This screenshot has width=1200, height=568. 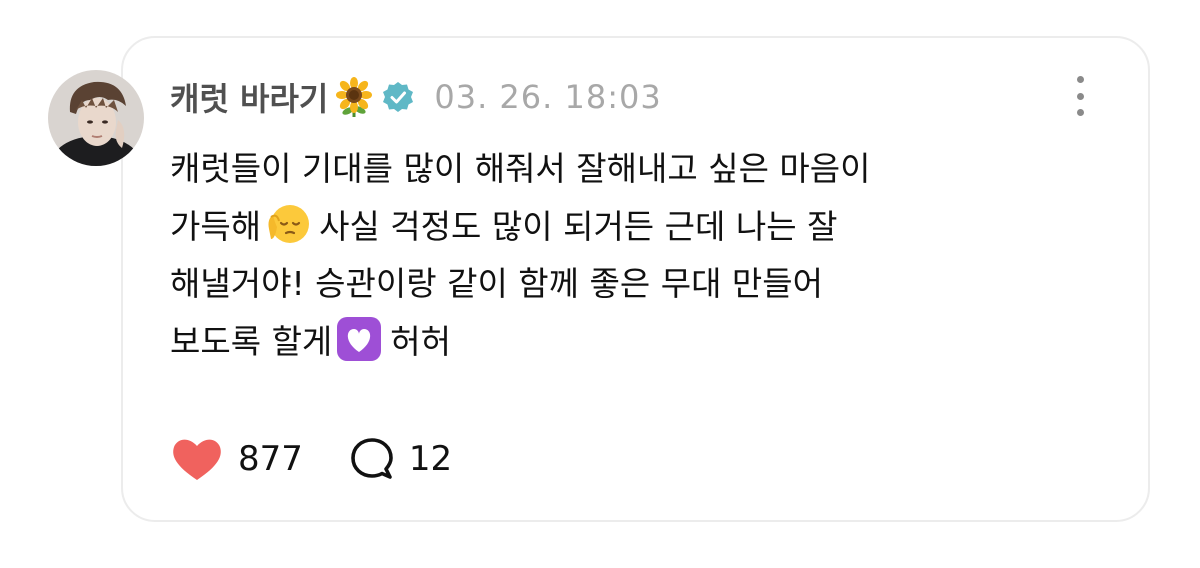 I want to click on body-line: 해낼거야! 승관이랑 같이 함께 좋은 무대 만들어, so click(x=497, y=283).